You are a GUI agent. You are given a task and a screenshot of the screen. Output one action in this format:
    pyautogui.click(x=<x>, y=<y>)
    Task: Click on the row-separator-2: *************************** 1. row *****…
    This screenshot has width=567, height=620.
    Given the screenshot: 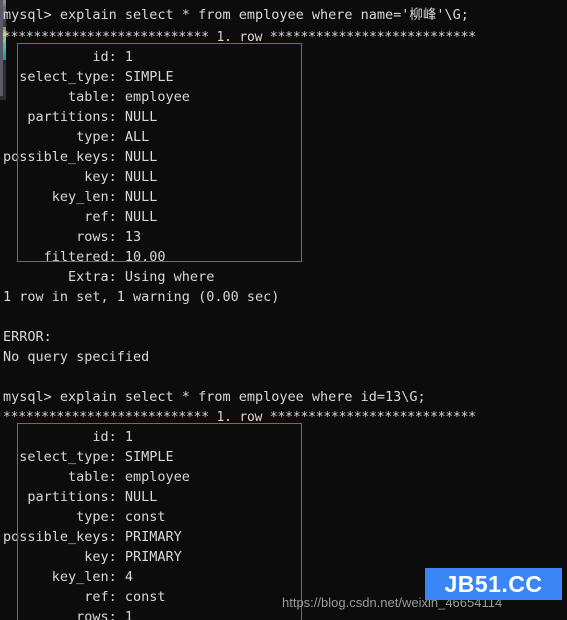 What is the action you would take?
    pyautogui.click(x=239, y=417)
    